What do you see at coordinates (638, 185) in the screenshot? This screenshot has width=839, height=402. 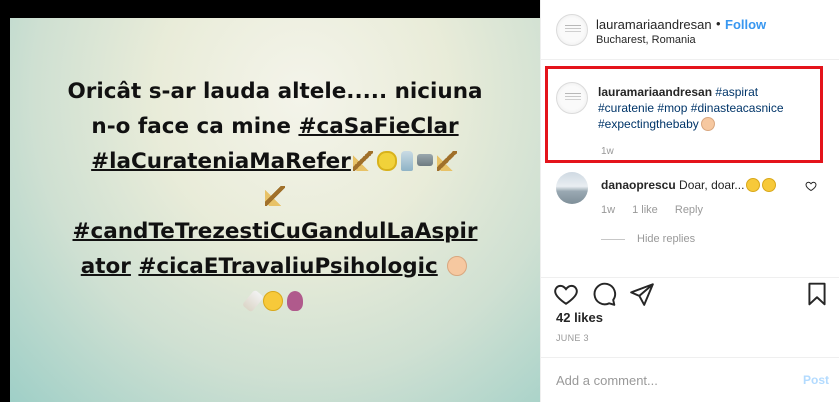 I see `commenter-username: danaoprescu` at bounding box center [638, 185].